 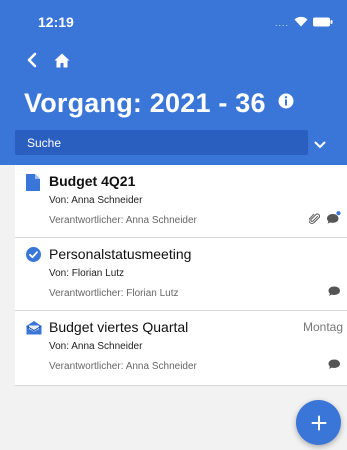 I want to click on add-button, so click(x=318, y=422).